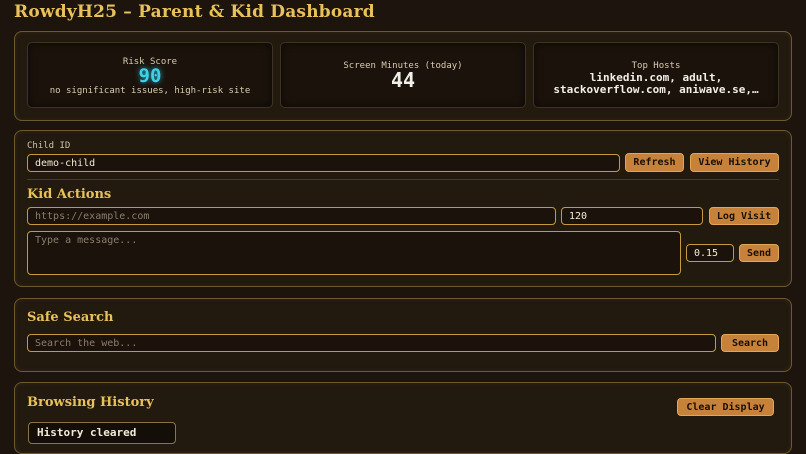  What do you see at coordinates (90, 402) in the screenshot?
I see `browsing-history-heading: Browsing History` at bounding box center [90, 402].